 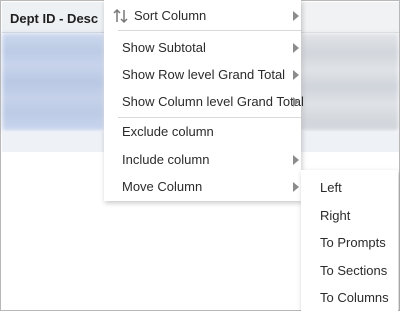 What do you see at coordinates (353, 242) in the screenshot?
I see `submenu-item-label: To Prompts` at bounding box center [353, 242].